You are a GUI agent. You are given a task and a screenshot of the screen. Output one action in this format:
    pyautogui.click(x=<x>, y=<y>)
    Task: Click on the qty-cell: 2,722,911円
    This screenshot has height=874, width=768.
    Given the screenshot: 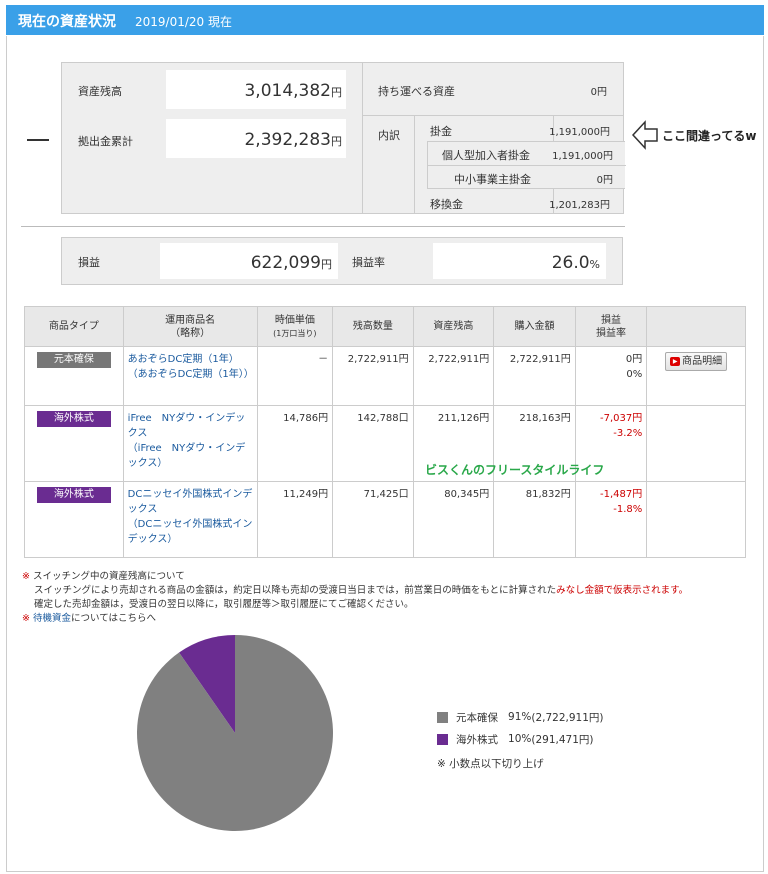 What is the action you would take?
    pyautogui.click(x=373, y=376)
    